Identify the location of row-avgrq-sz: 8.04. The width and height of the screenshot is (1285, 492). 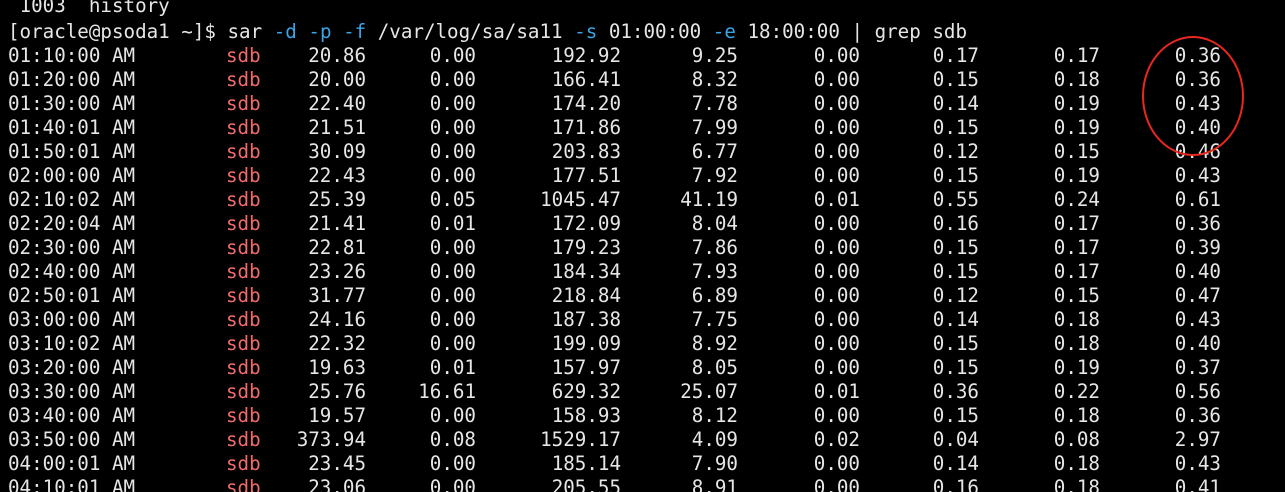
(714, 223).